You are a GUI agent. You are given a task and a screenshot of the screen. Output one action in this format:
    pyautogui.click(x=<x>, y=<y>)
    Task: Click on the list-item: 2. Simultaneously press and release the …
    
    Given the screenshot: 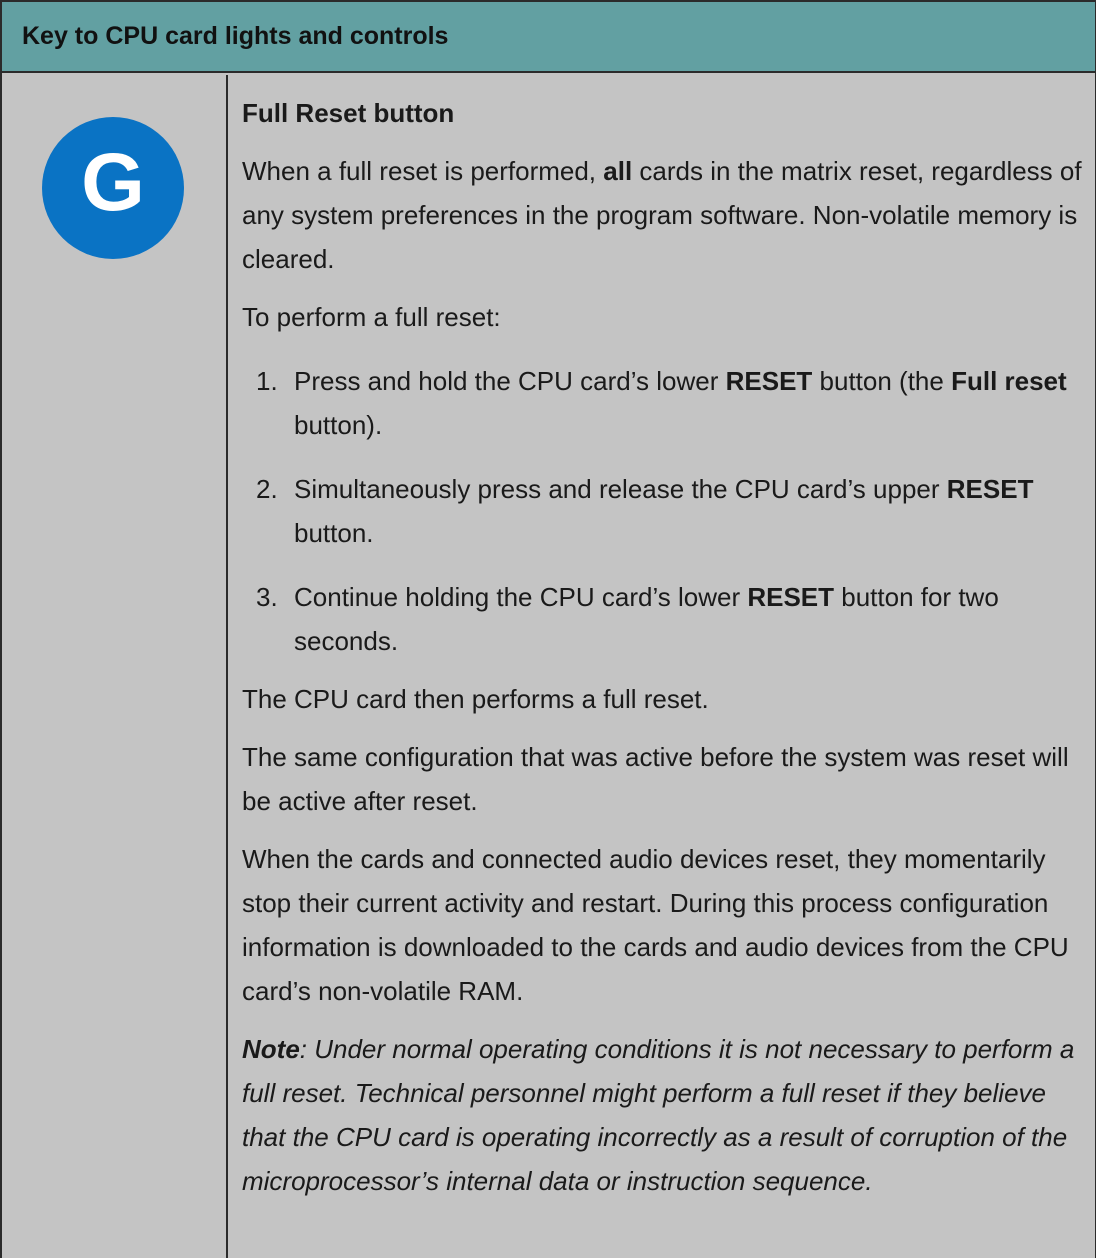 What is the action you would take?
    pyautogui.click(x=668, y=511)
    